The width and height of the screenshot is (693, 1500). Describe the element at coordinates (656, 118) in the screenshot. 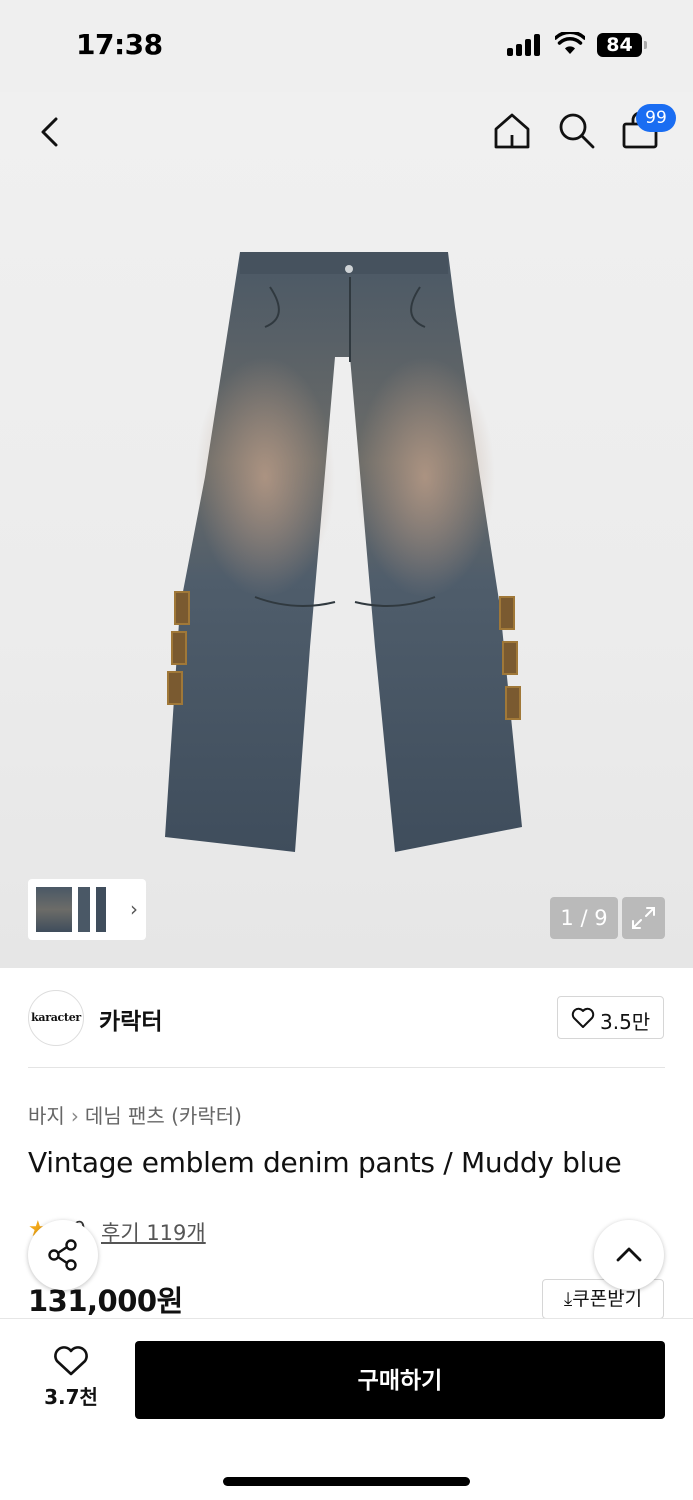

I see `cart-count-badge: 99` at that location.